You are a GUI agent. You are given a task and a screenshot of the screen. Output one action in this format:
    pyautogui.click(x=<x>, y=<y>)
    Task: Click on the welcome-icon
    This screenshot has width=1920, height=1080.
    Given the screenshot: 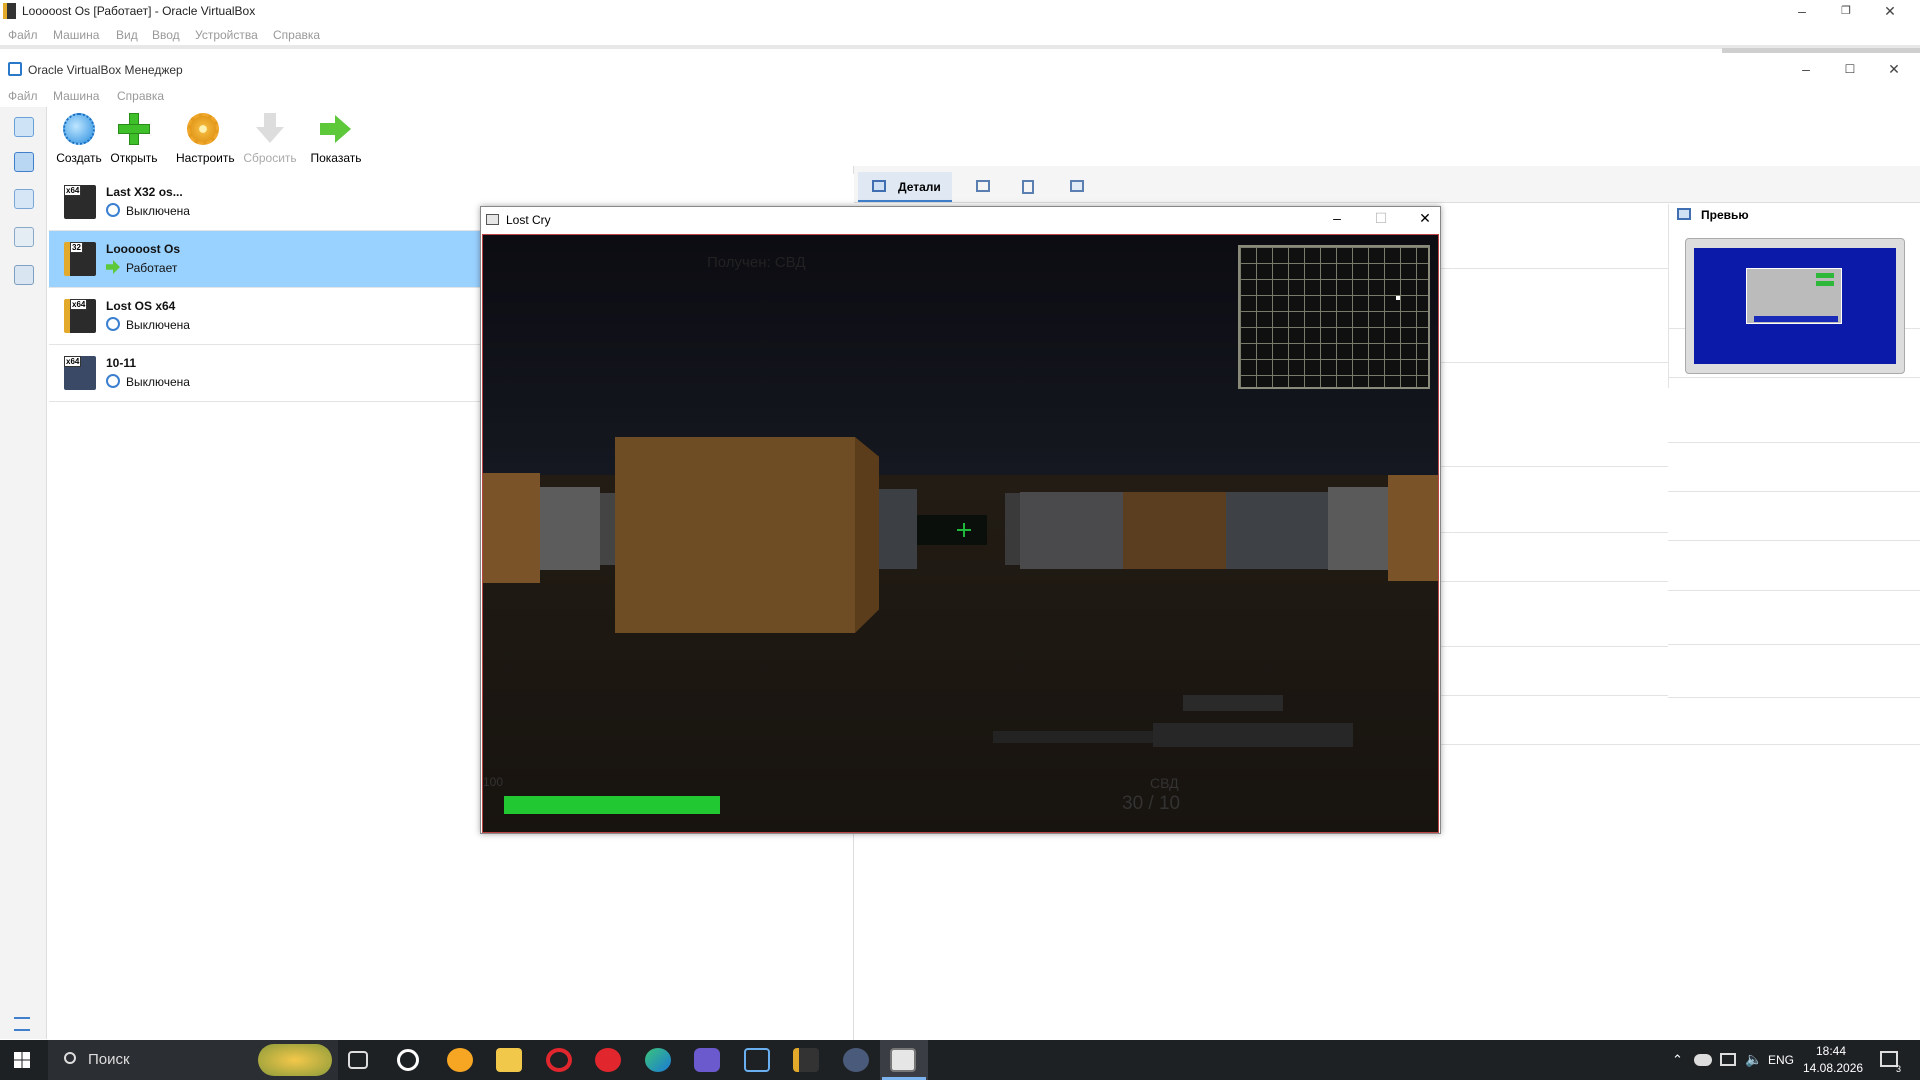 What is the action you would take?
    pyautogui.click(x=24, y=127)
    